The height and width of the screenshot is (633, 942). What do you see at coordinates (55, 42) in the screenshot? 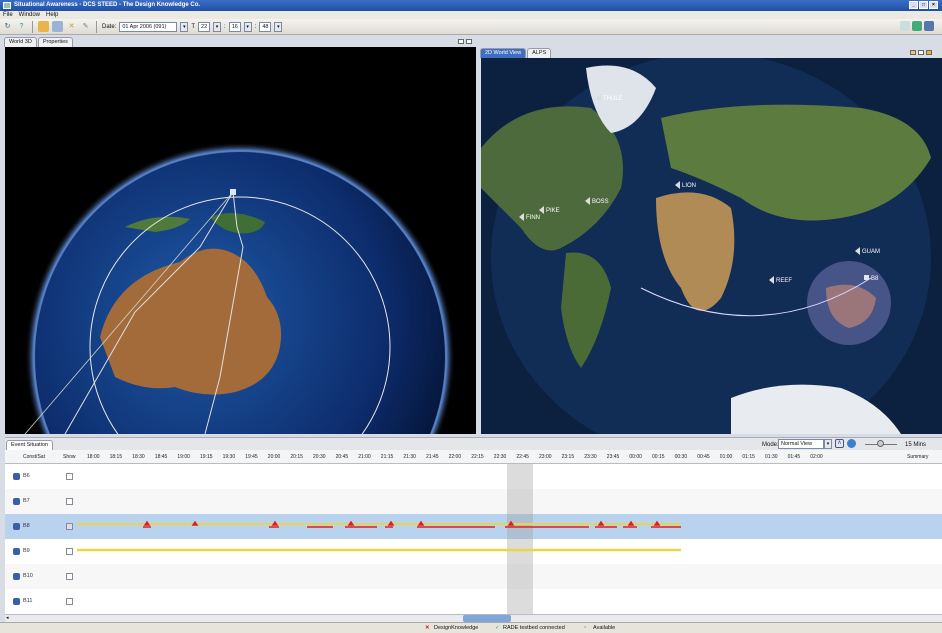
I see `tab-properties: Properties` at bounding box center [55, 42].